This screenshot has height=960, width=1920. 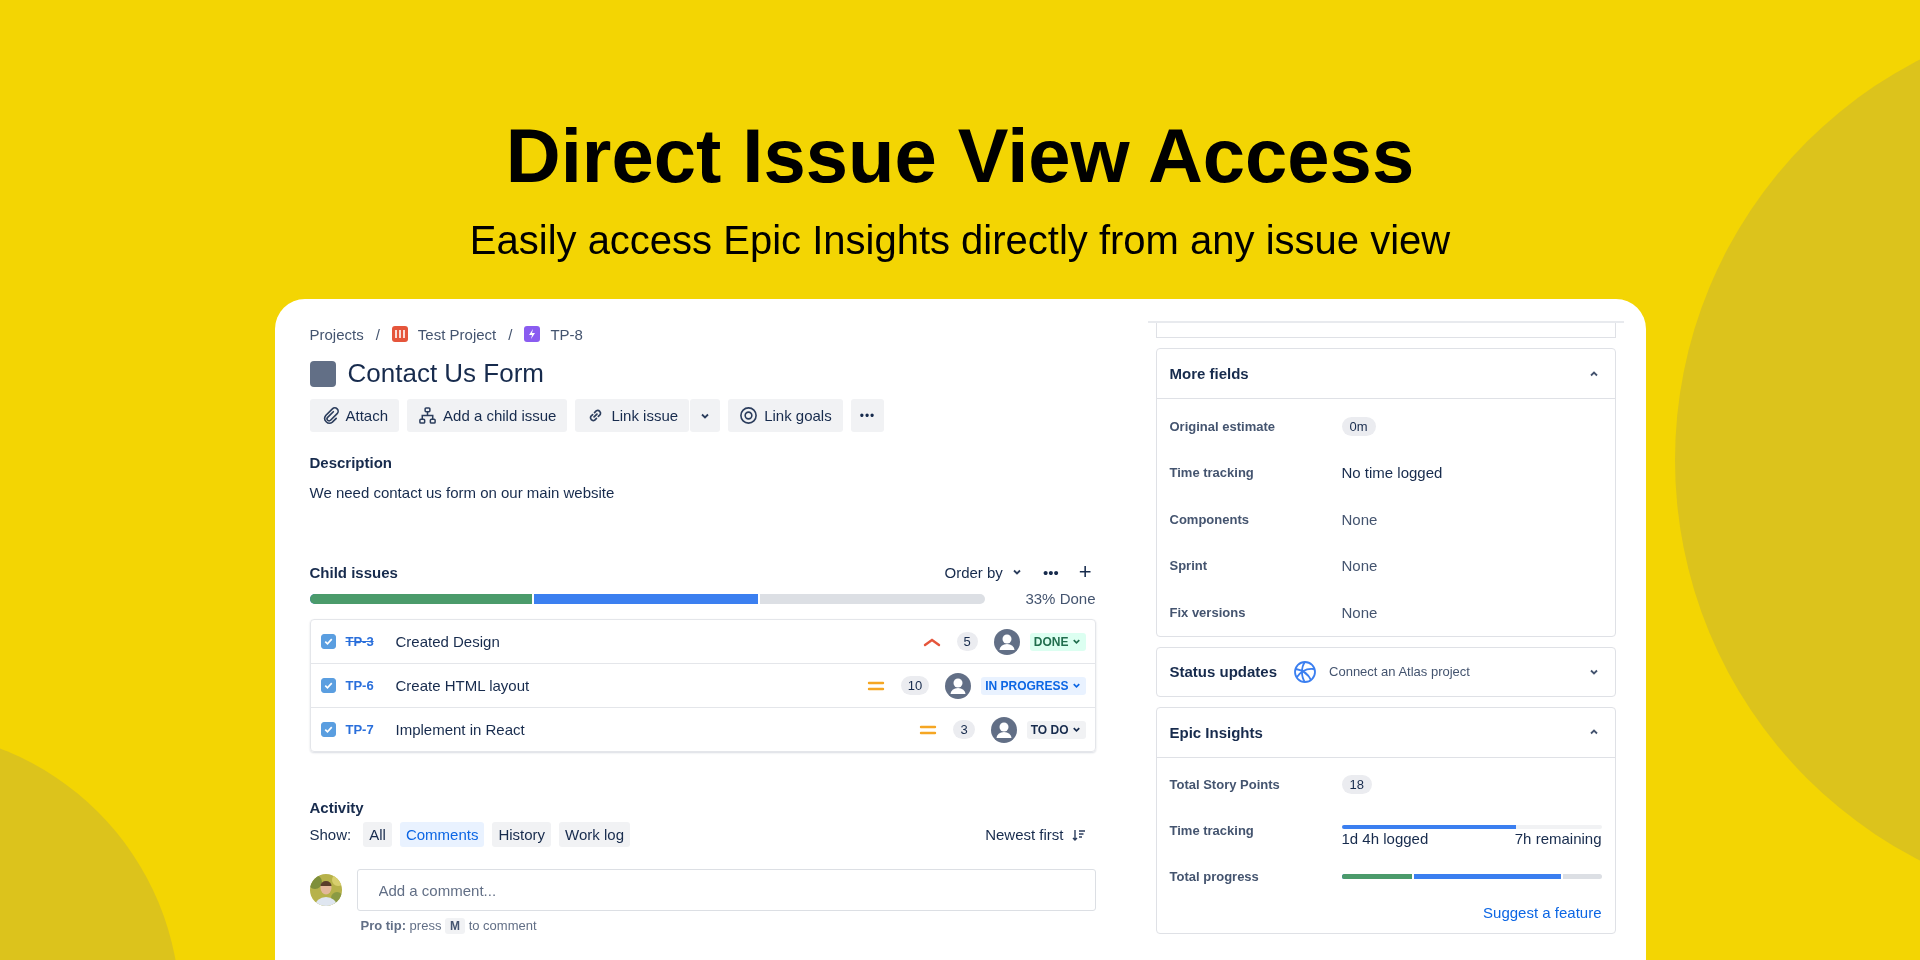 I want to click on keyboard-key: M, so click(x=455, y=926).